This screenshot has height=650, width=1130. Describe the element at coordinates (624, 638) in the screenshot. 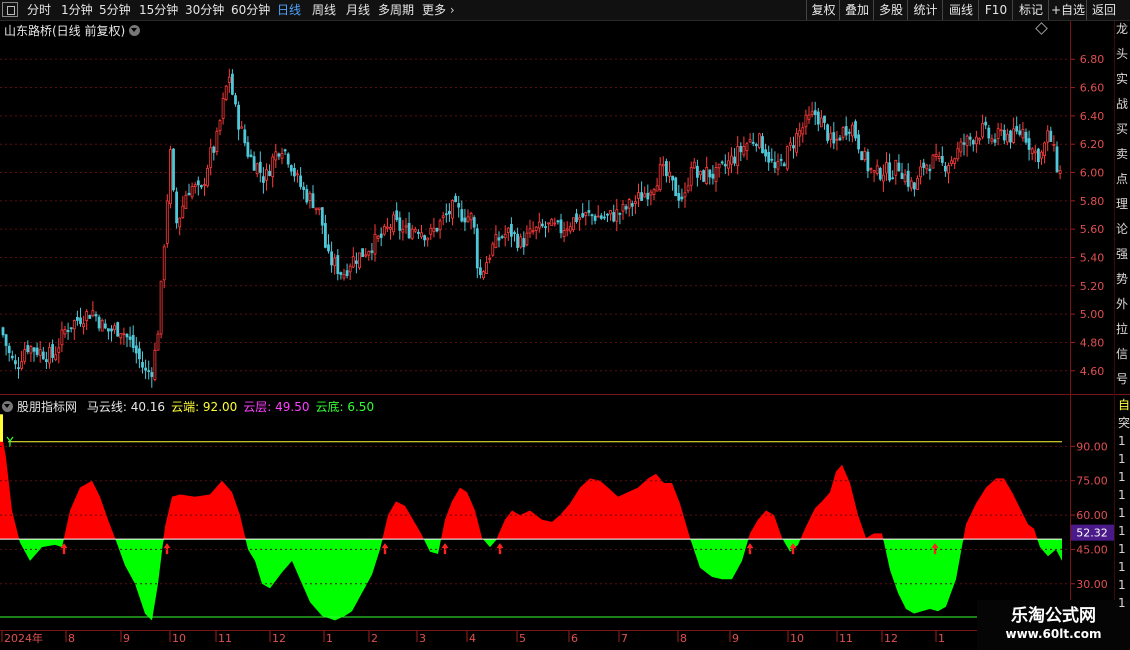

I see `x-tick-label: 7` at that location.